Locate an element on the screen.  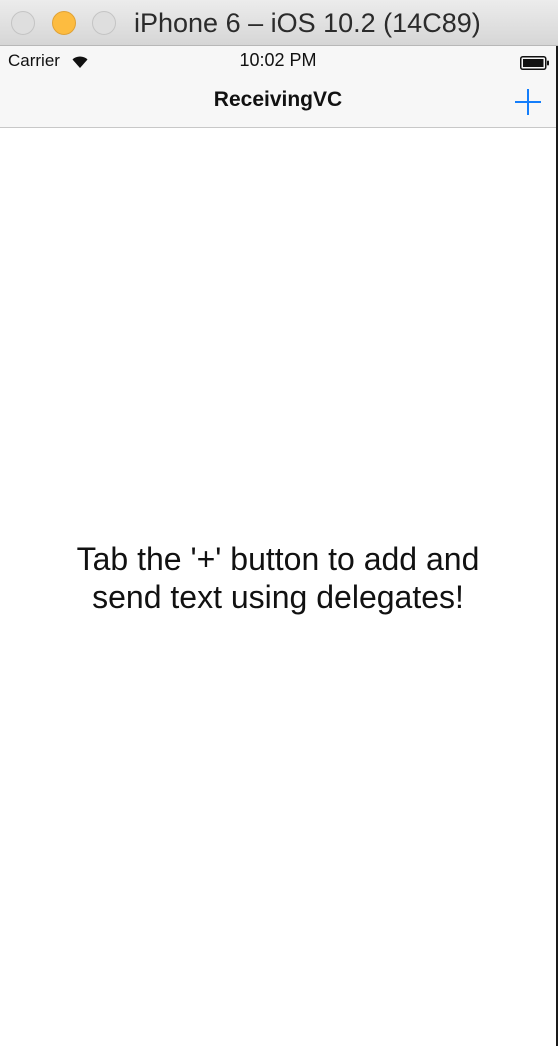
status-bar: Carrier 10:02 PM is located at coordinates (278, 63).